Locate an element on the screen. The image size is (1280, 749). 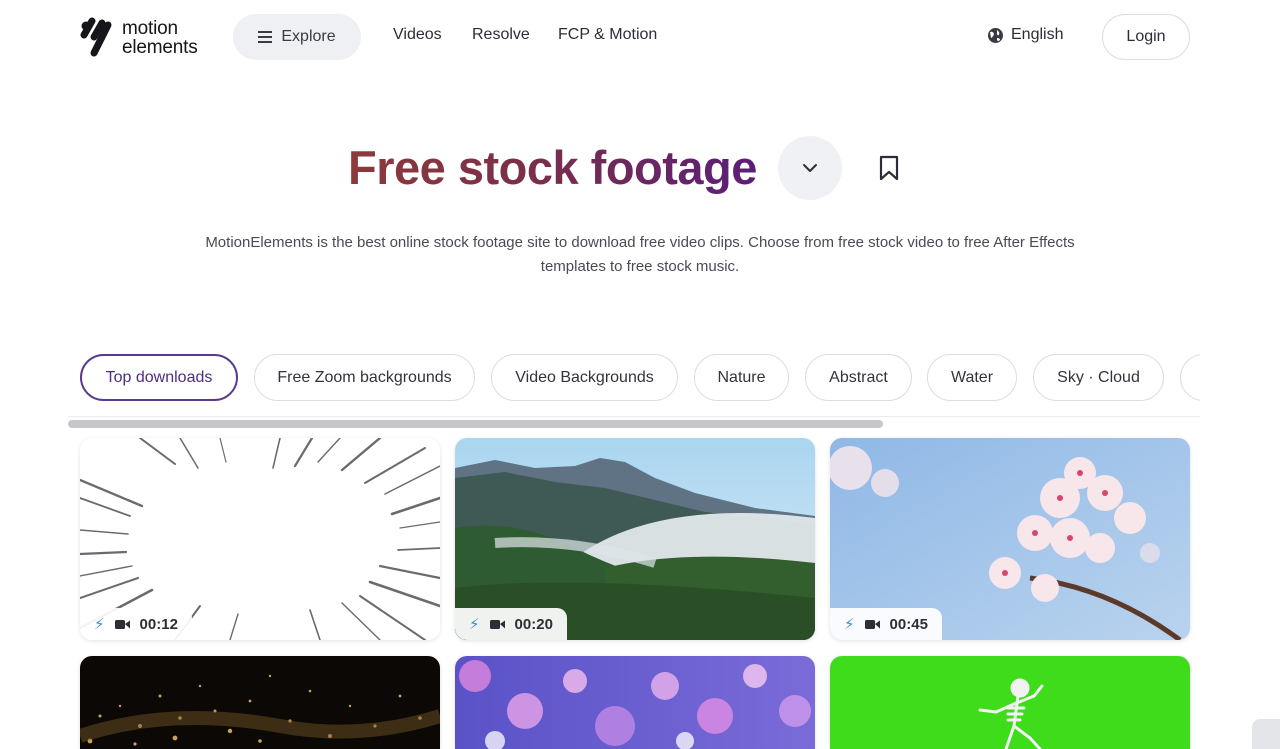
chip-water: Water is located at coordinates (972, 377).